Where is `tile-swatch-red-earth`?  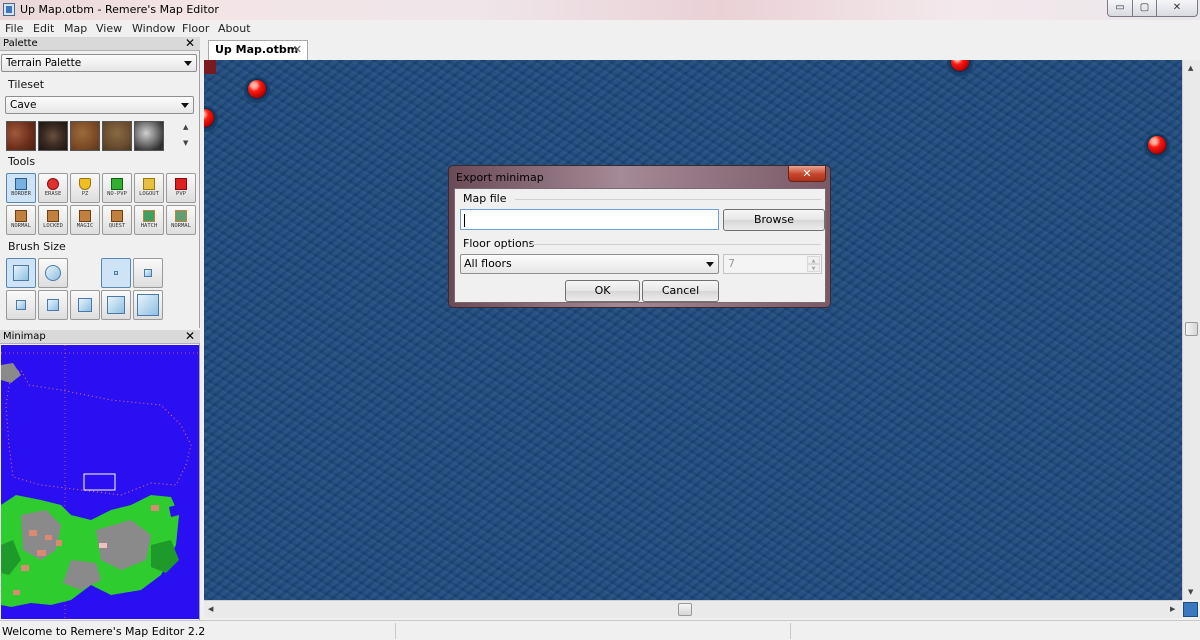
tile-swatch-red-earth is located at coordinates (21, 136).